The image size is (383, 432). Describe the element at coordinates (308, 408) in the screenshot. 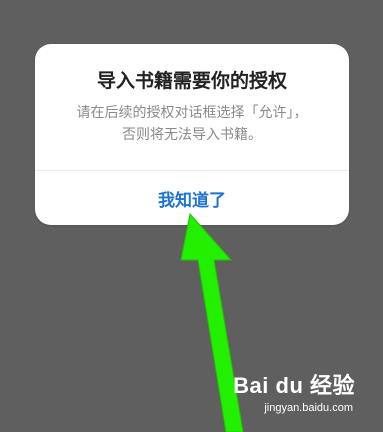

I see `watermark-domain: jingyan.baidu.com` at that location.